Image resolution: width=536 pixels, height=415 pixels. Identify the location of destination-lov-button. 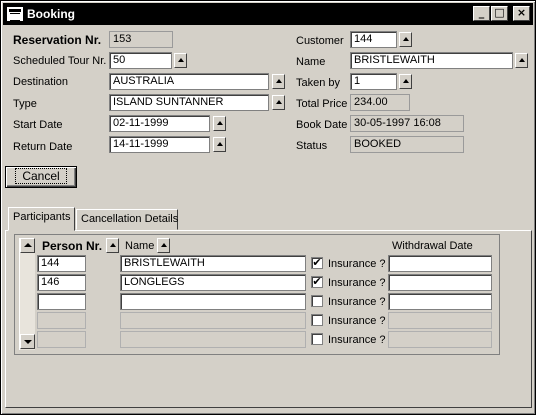
(278, 81).